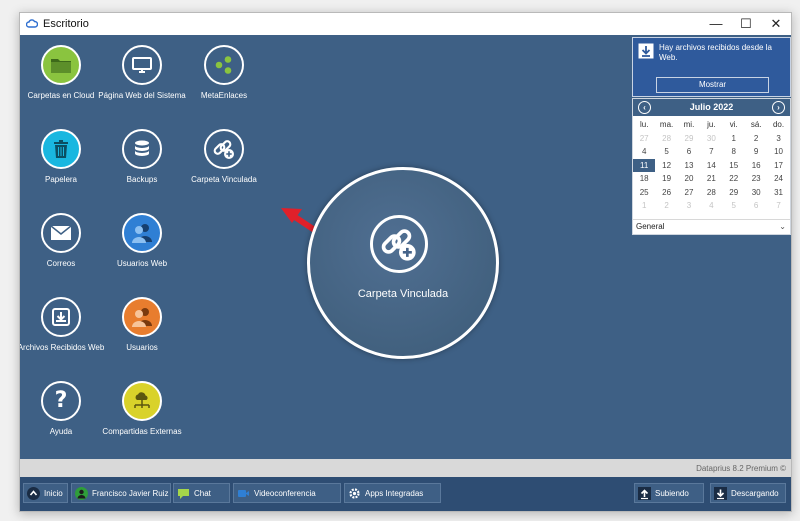  I want to click on icon-label: Papelera, so click(61, 179).